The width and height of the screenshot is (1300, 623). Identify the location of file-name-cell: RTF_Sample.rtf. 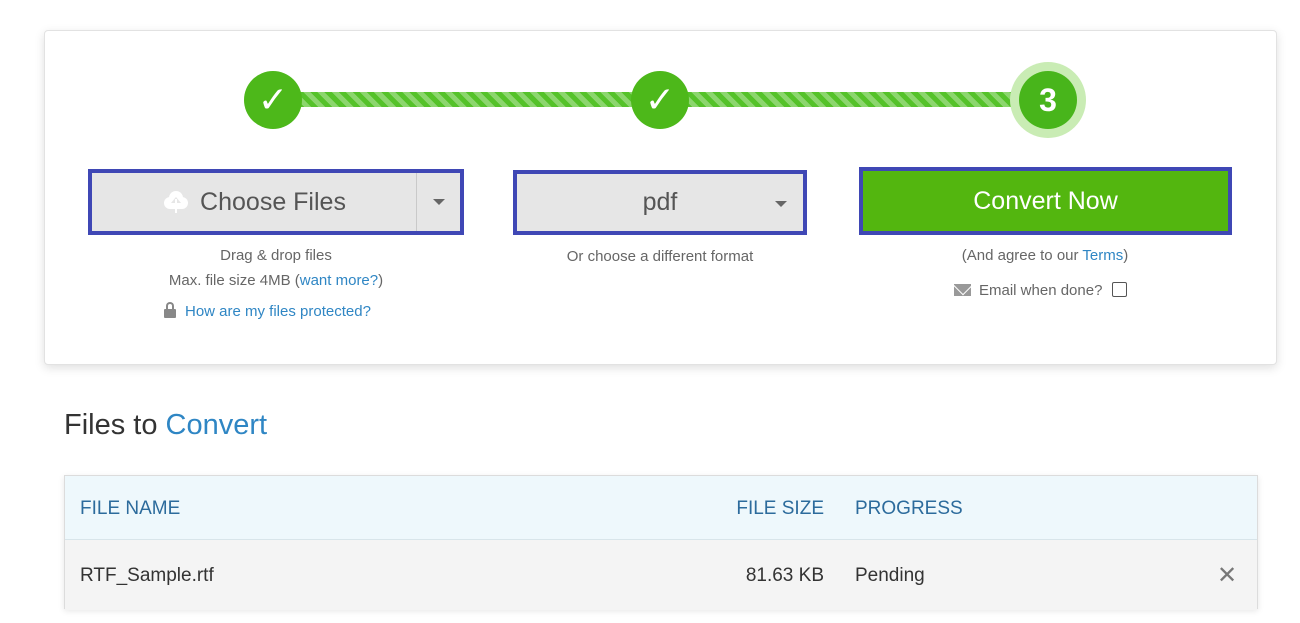
(147, 575).